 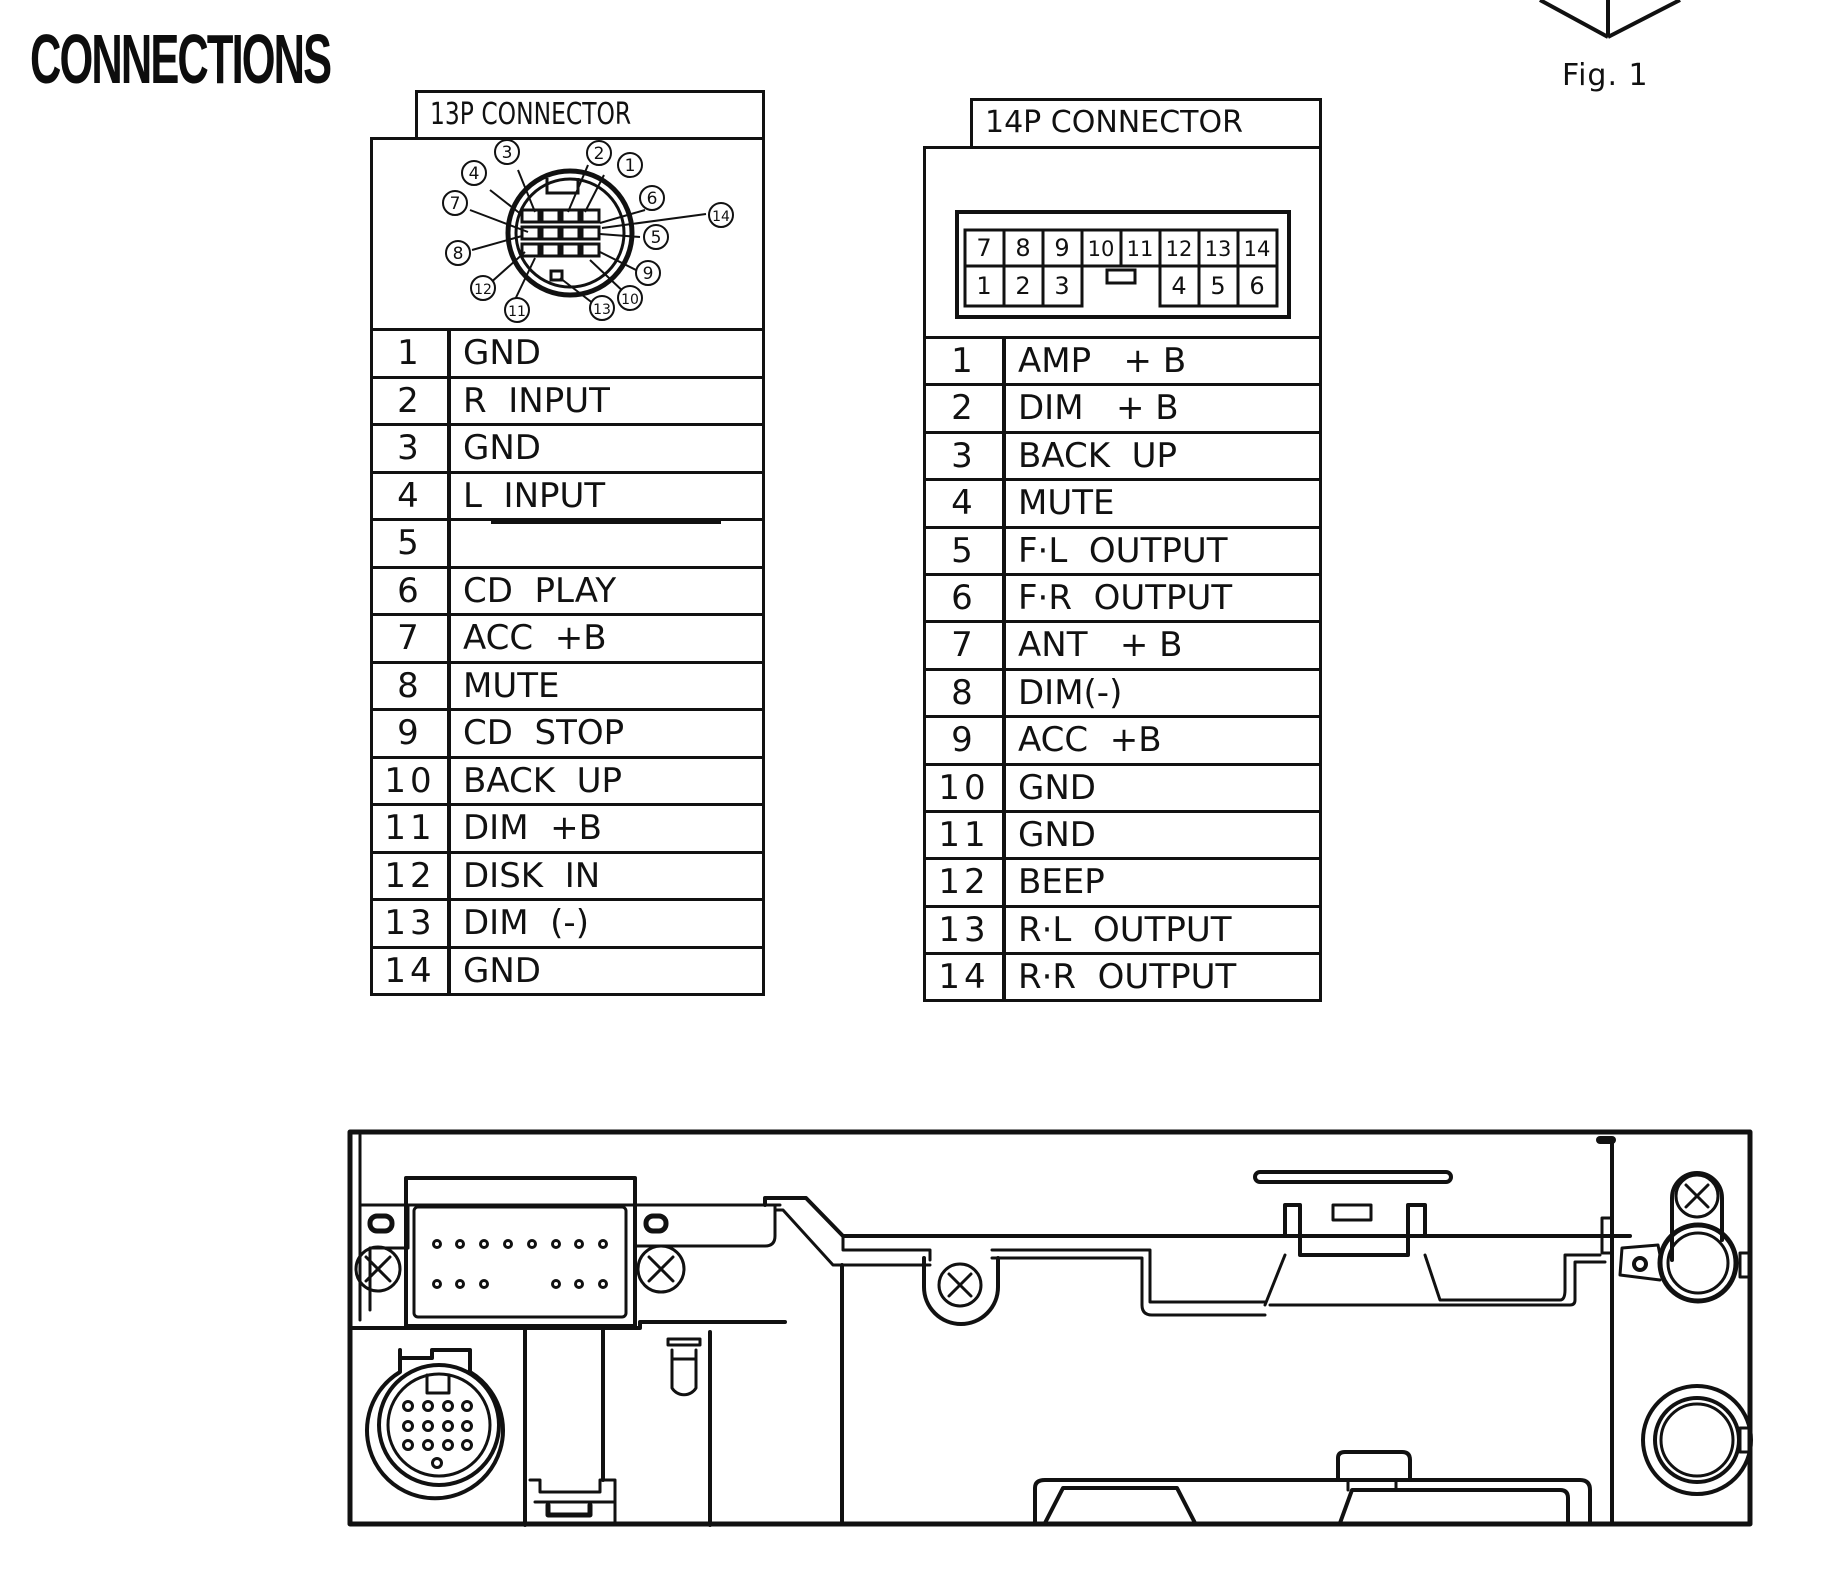 What do you see at coordinates (567, 874) in the screenshot?
I see `pin-row: 12 DISK IN` at bounding box center [567, 874].